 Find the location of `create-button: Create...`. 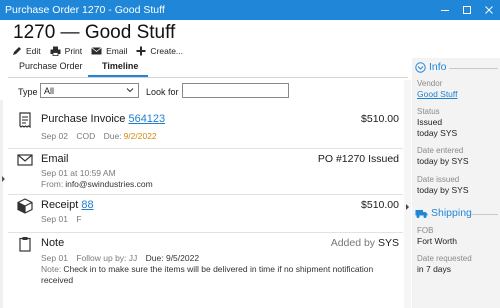

create-button: Create... is located at coordinates (159, 51).